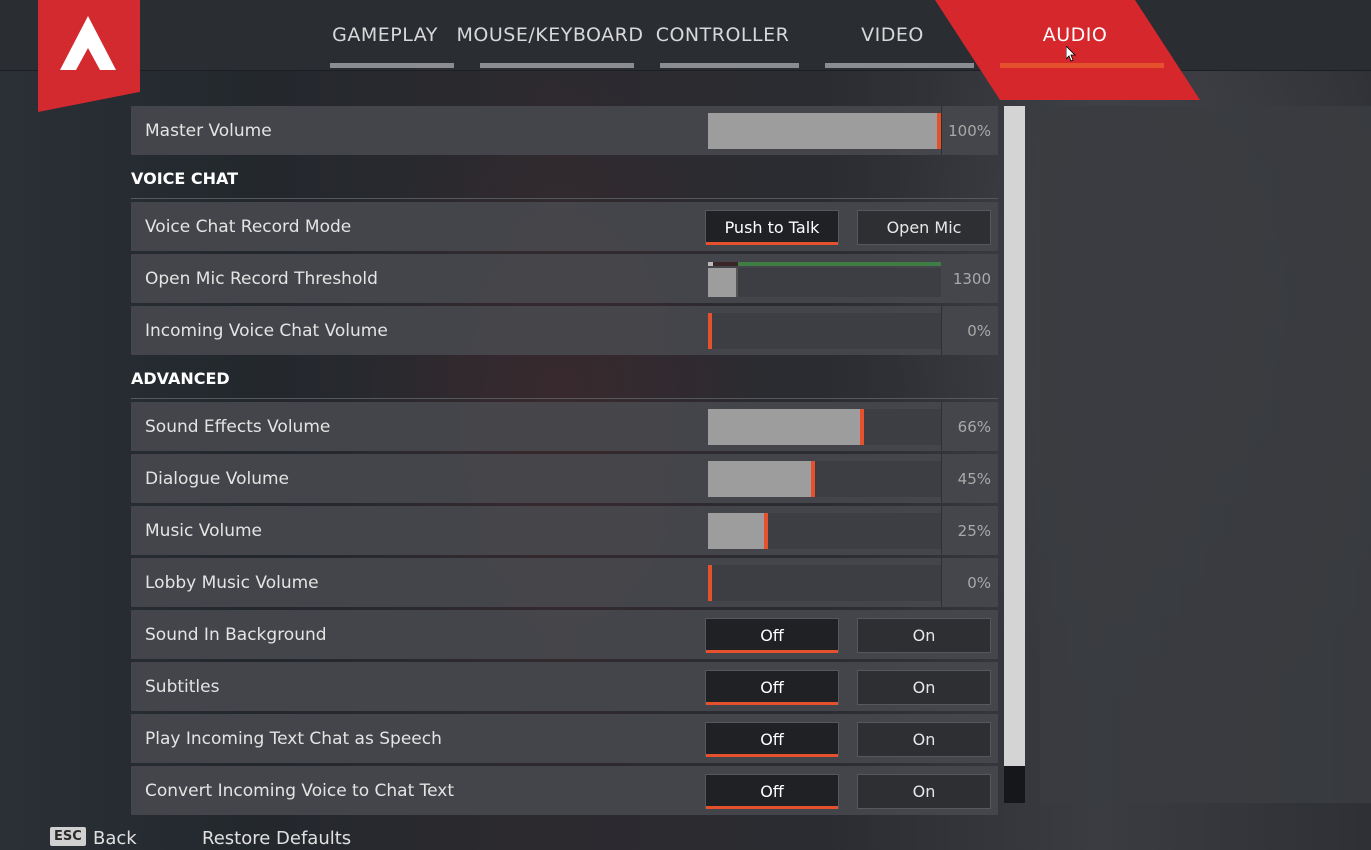 Image resolution: width=1371 pixels, height=850 pixels. I want to click on setting-label: Open Mic Record Threshold, so click(261, 278).